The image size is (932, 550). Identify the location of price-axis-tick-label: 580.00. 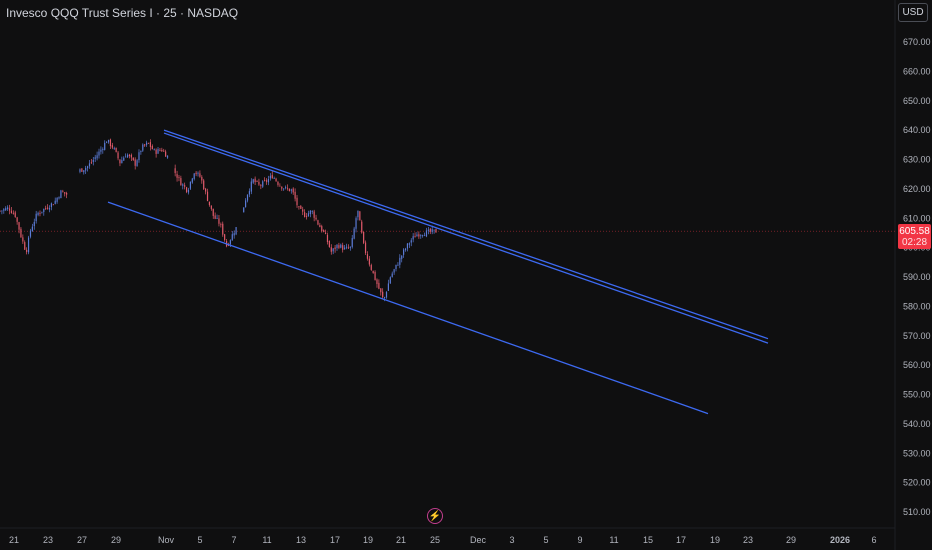
(917, 306).